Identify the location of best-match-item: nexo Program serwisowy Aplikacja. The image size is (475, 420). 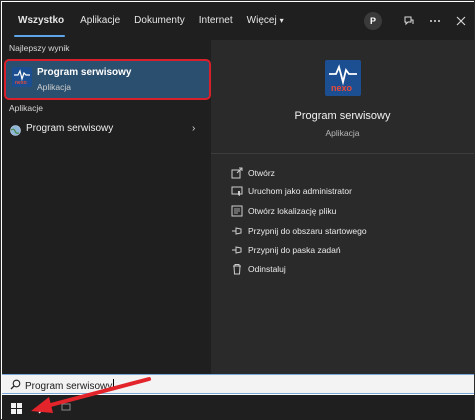
(107, 79).